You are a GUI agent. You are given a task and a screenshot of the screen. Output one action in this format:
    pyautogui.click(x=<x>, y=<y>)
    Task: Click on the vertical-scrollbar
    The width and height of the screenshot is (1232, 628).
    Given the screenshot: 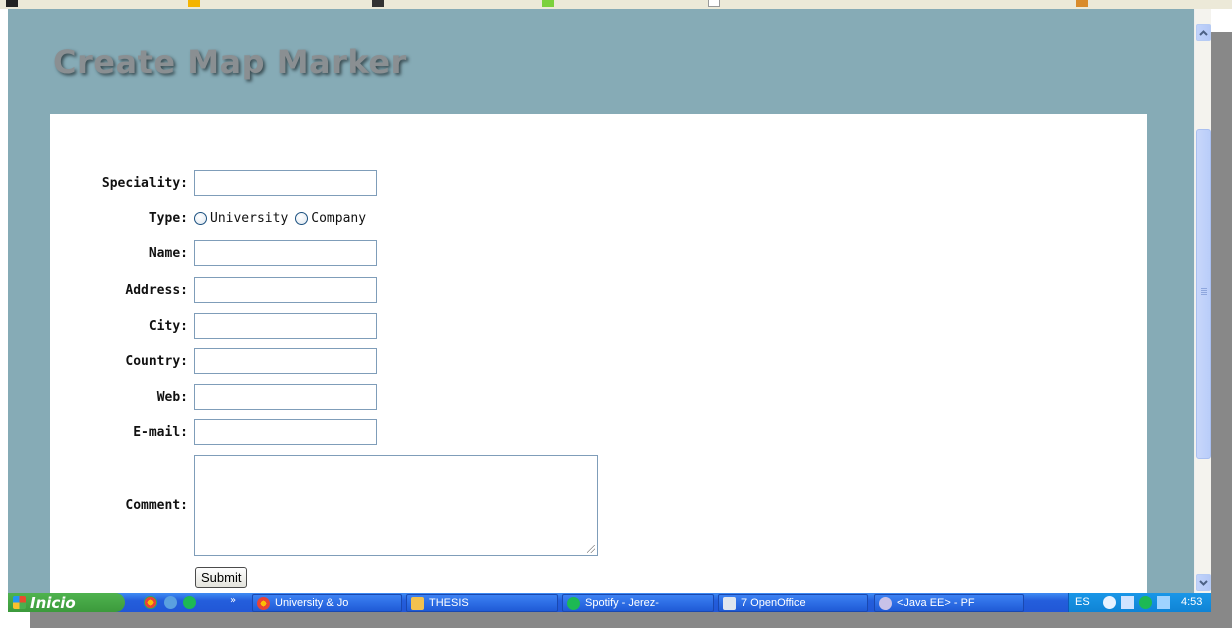 What is the action you would take?
    pyautogui.click(x=1202, y=301)
    